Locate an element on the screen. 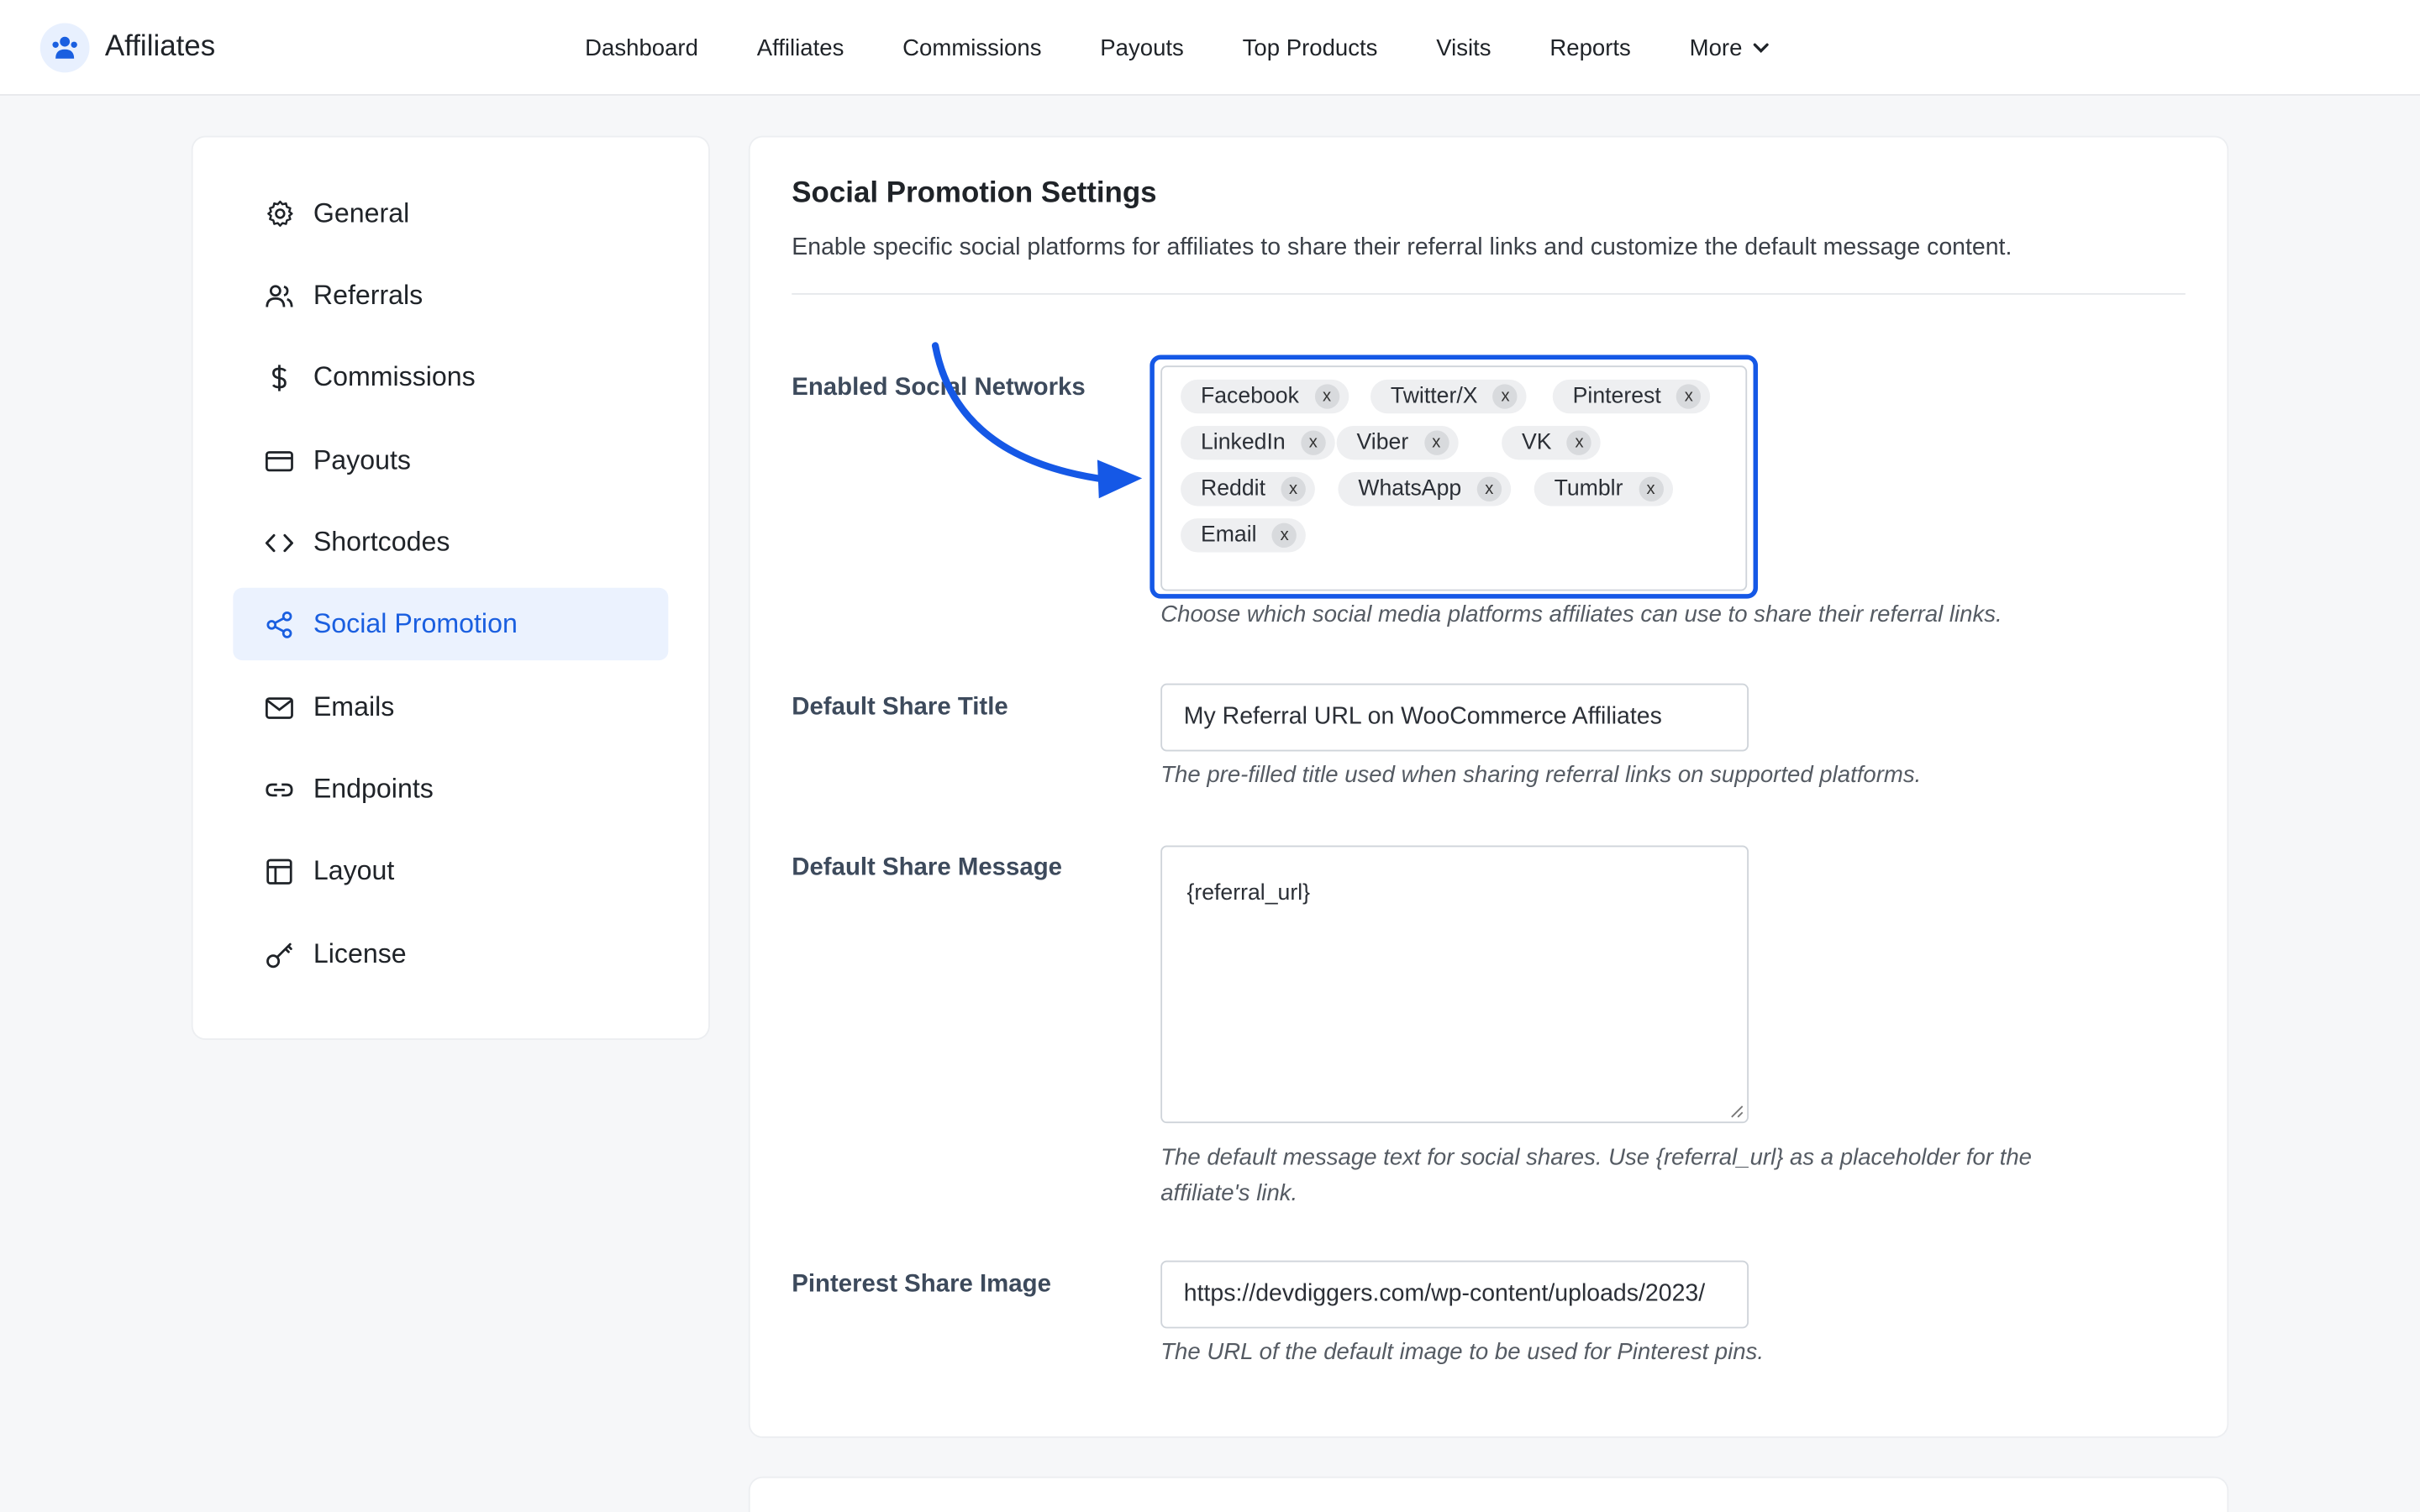 This screenshot has width=2420, height=1512. tag-label: Facebook is located at coordinates (1249, 396).